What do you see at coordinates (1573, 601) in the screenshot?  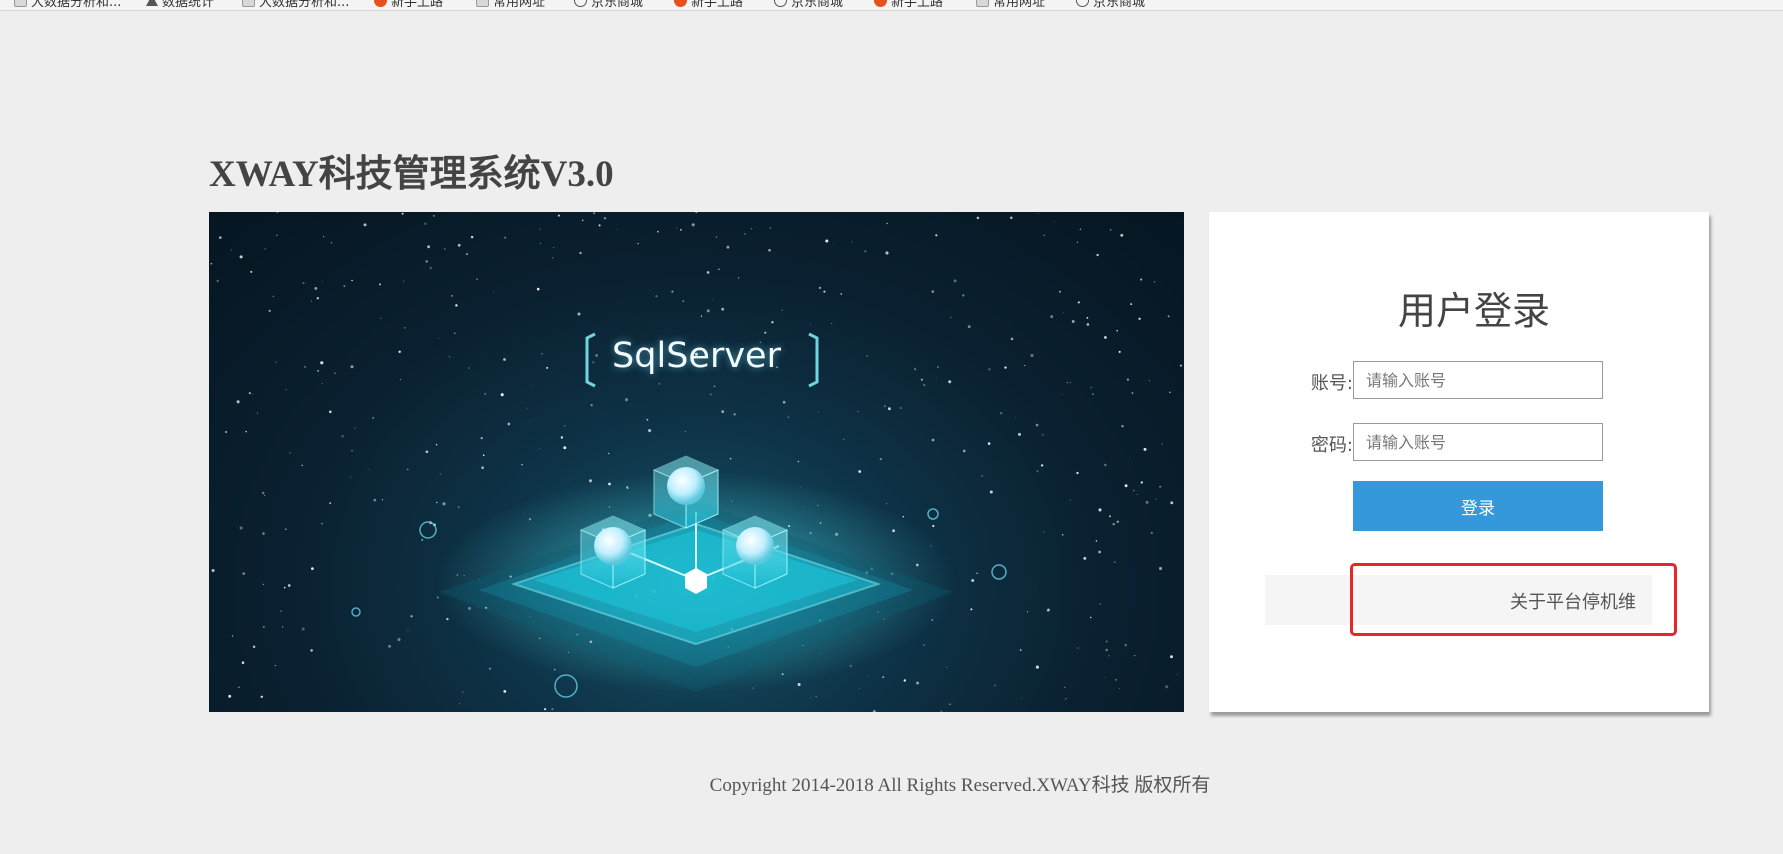 I see `maintenance-notice-link: 关于平台停机维` at bounding box center [1573, 601].